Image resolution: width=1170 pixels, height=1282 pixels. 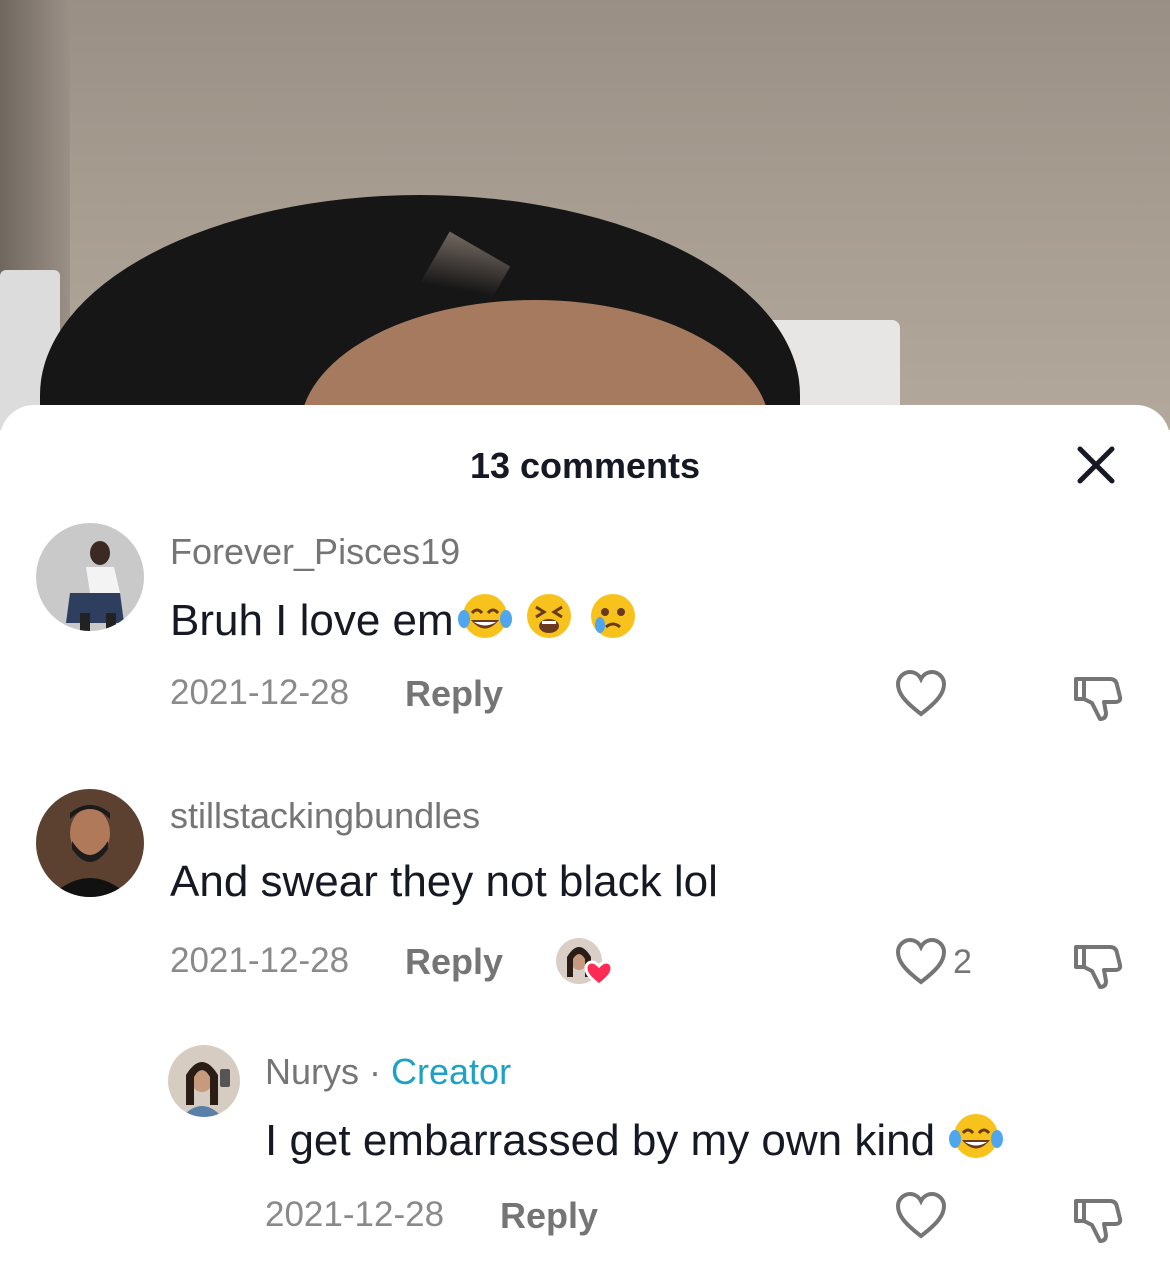 I want to click on like-count: 2, so click(x=962, y=962).